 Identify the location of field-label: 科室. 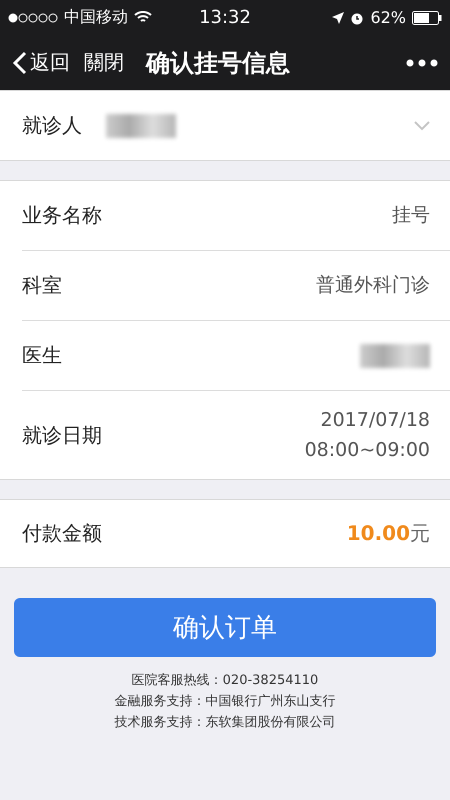
(42, 285).